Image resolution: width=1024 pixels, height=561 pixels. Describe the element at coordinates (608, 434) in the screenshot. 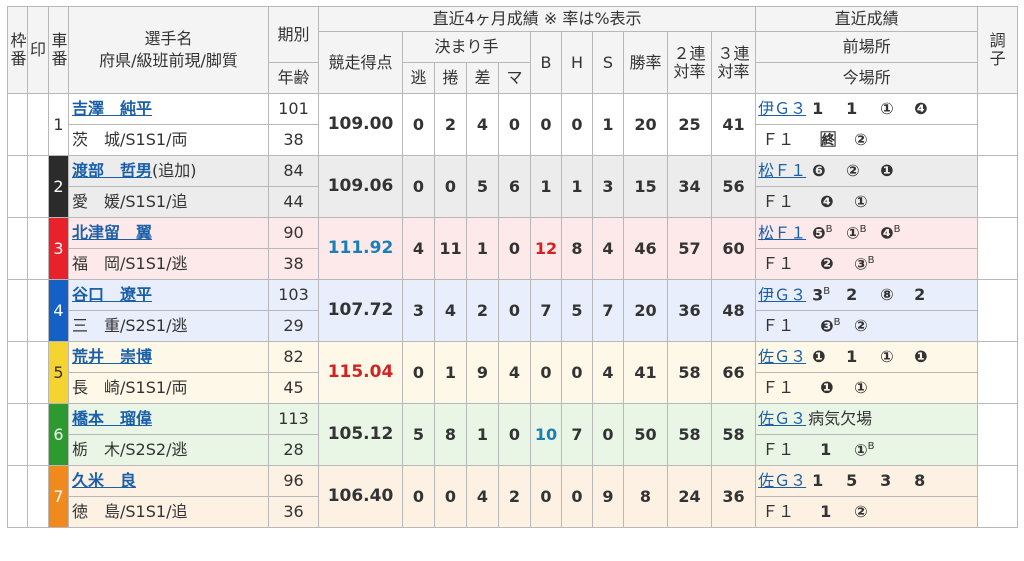

I see `stat-s: 0` at that location.